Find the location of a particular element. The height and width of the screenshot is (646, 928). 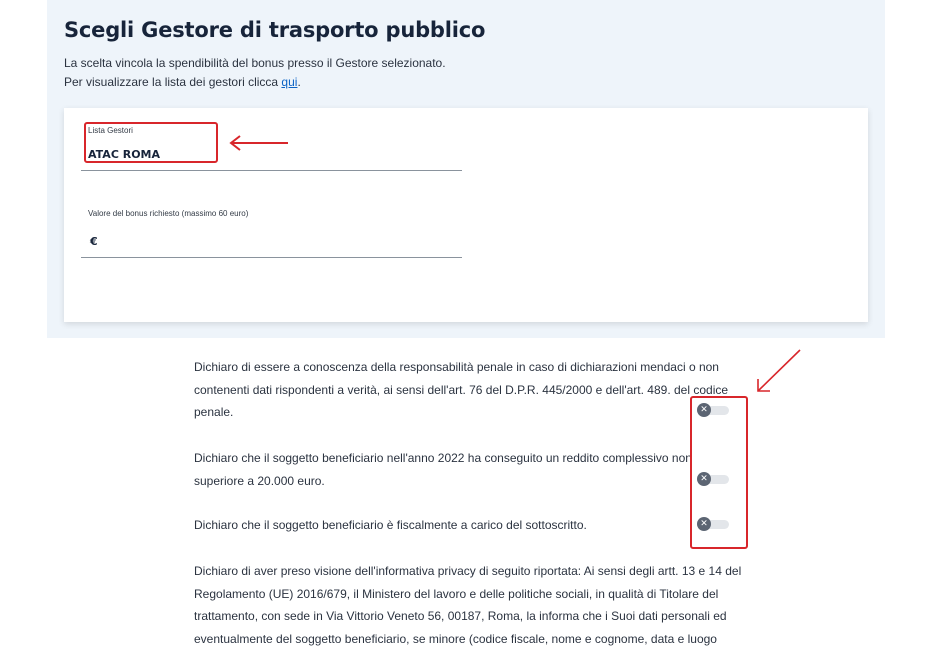

amount-field-underline is located at coordinates (271, 257).